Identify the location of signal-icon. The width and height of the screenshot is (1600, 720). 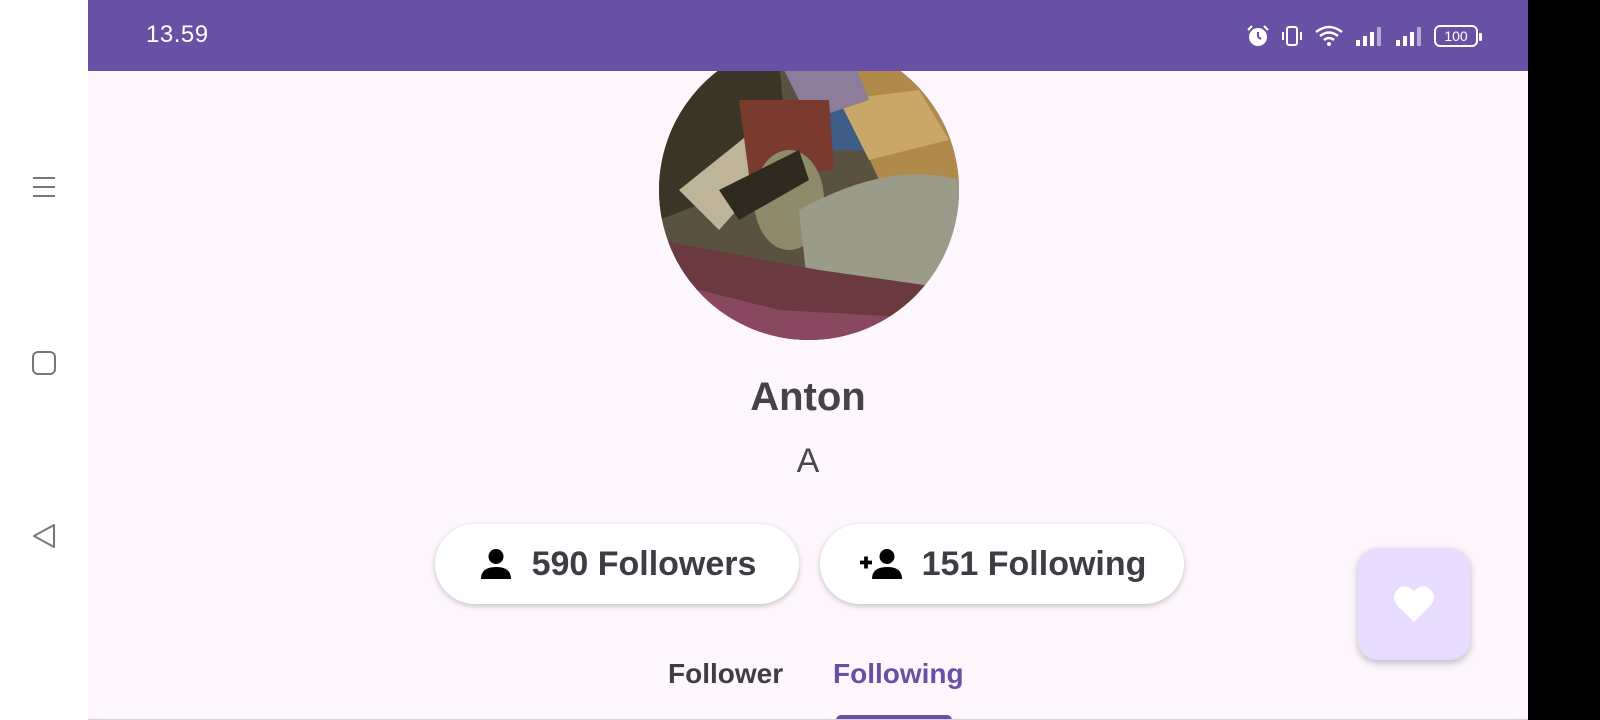
(1369, 36).